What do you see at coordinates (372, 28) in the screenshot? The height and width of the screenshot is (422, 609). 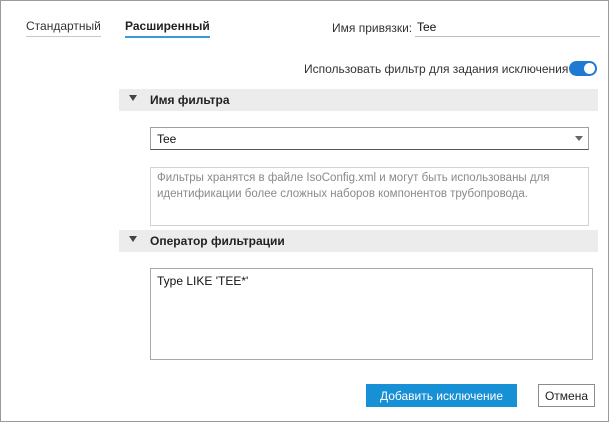 I see `binding-name-label: Имя привязки:` at bounding box center [372, 28].